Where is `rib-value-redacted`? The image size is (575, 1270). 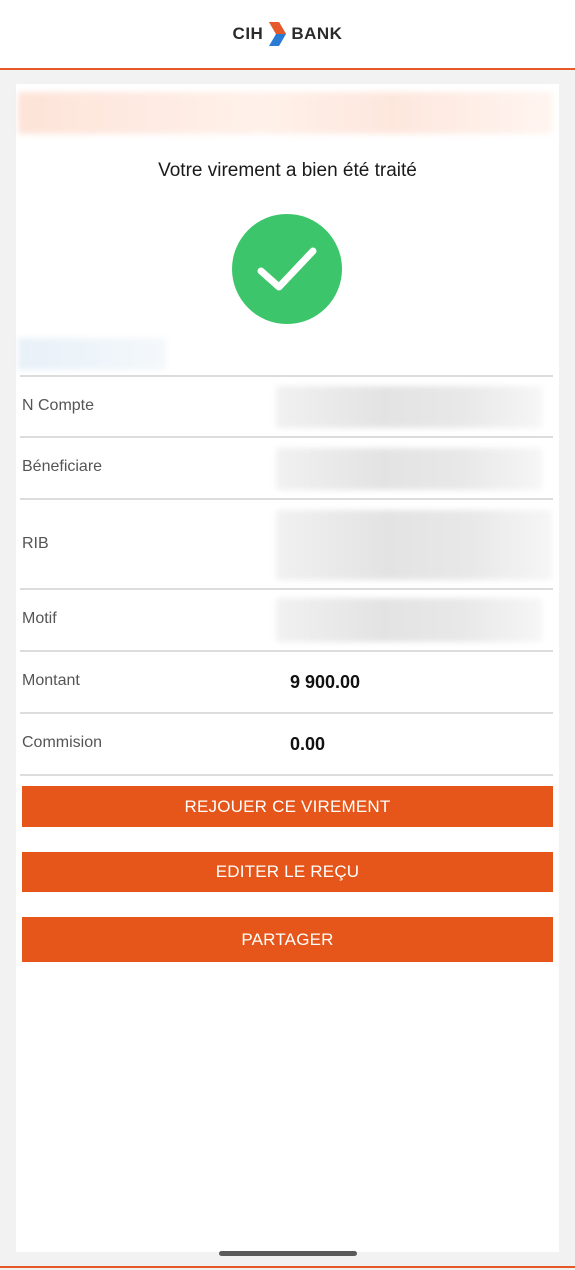 rib-value-redacted is located at coordinates (414, 545).